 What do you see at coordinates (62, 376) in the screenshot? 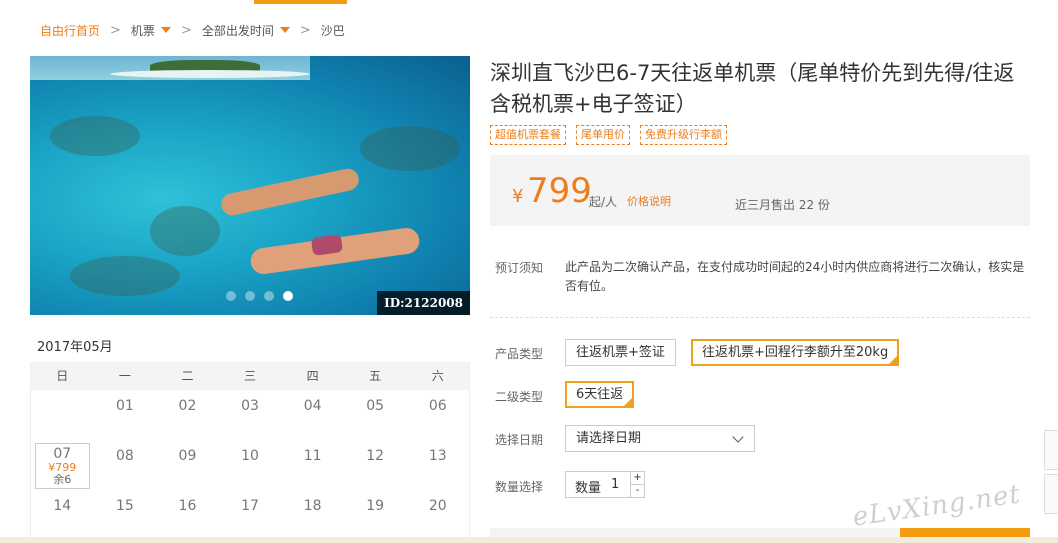
I see `weekday: 日` at bounding box center [62, 376].